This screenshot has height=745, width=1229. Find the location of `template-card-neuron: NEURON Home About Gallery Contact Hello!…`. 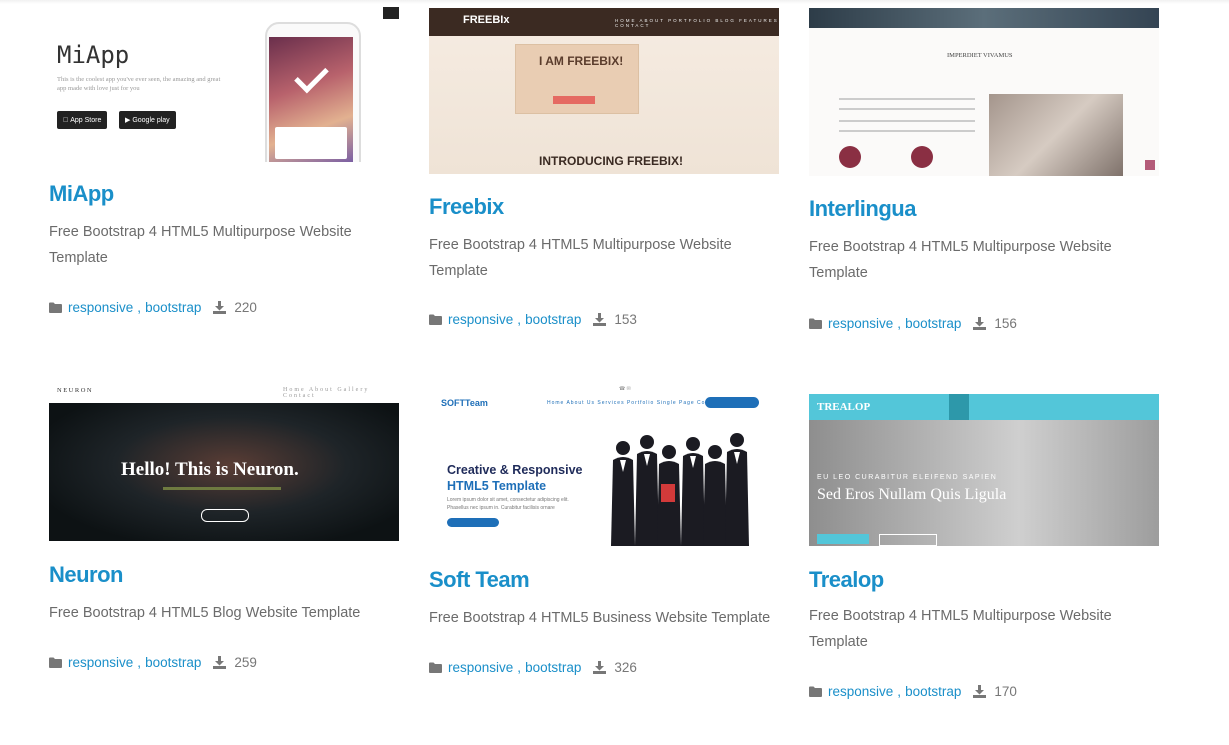

template-card-neuron: NEURON Home About Gallery Contact Hello!… is located at coordinates (224, 525).